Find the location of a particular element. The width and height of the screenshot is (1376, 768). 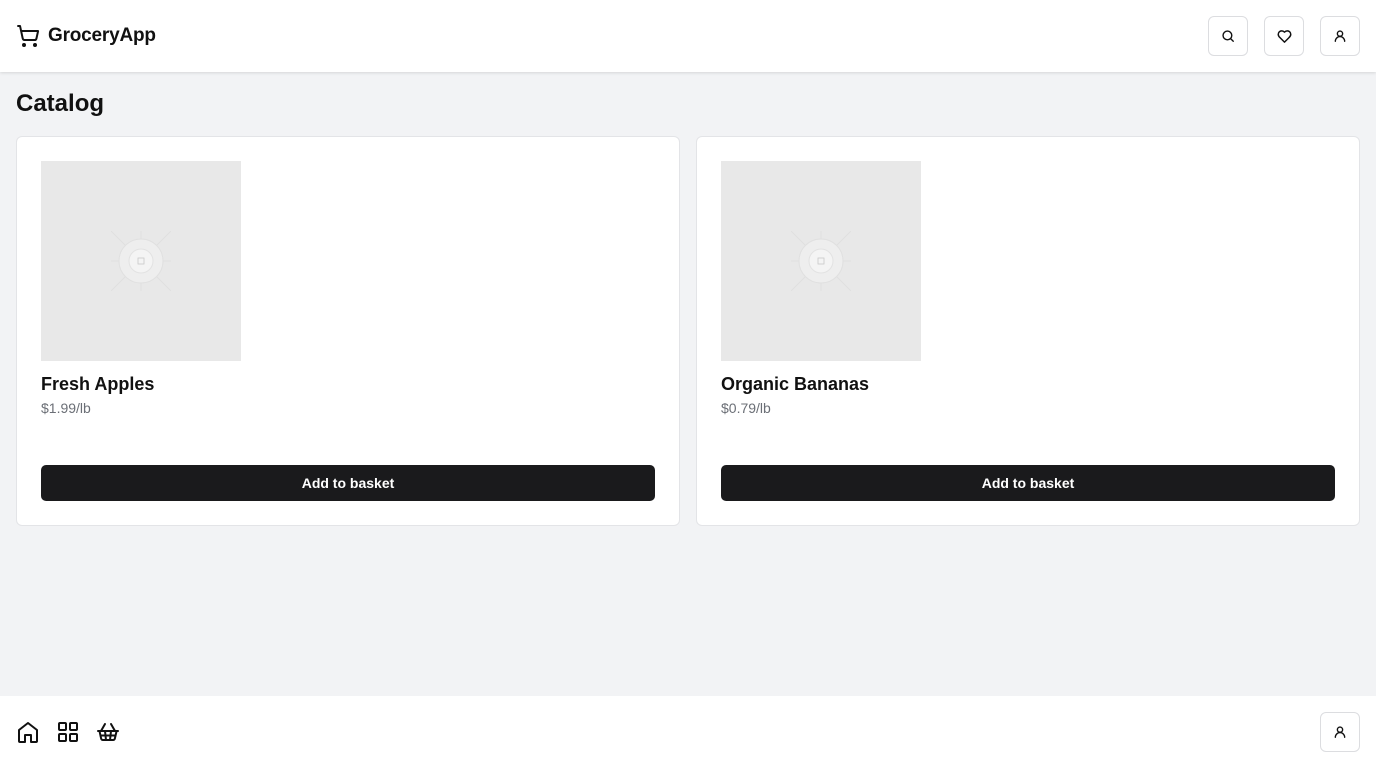

heart-icon is located at coordinates (1284, 36).